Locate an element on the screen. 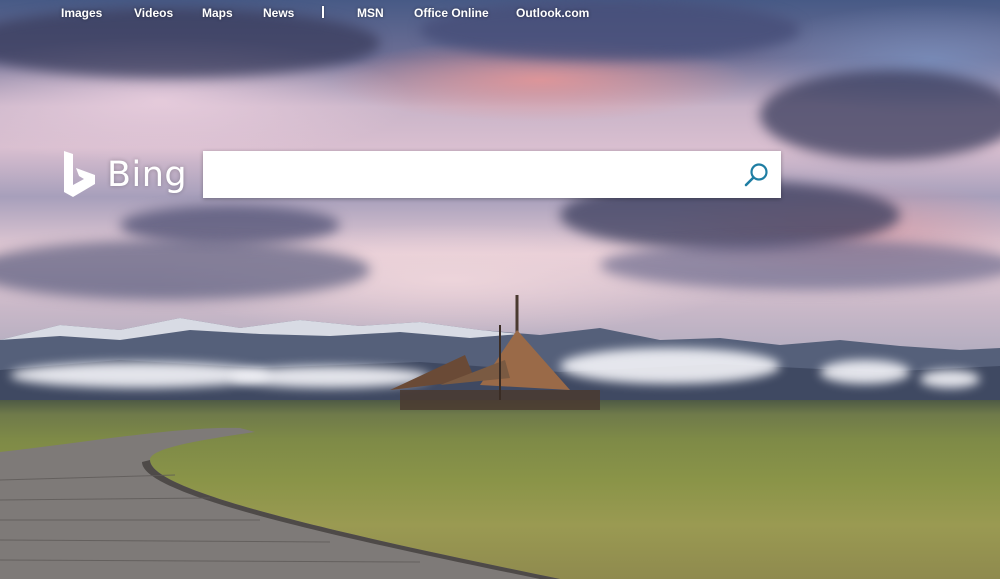 The image size is (1000, 579). nav-separator is located at coordinates (323, 12).